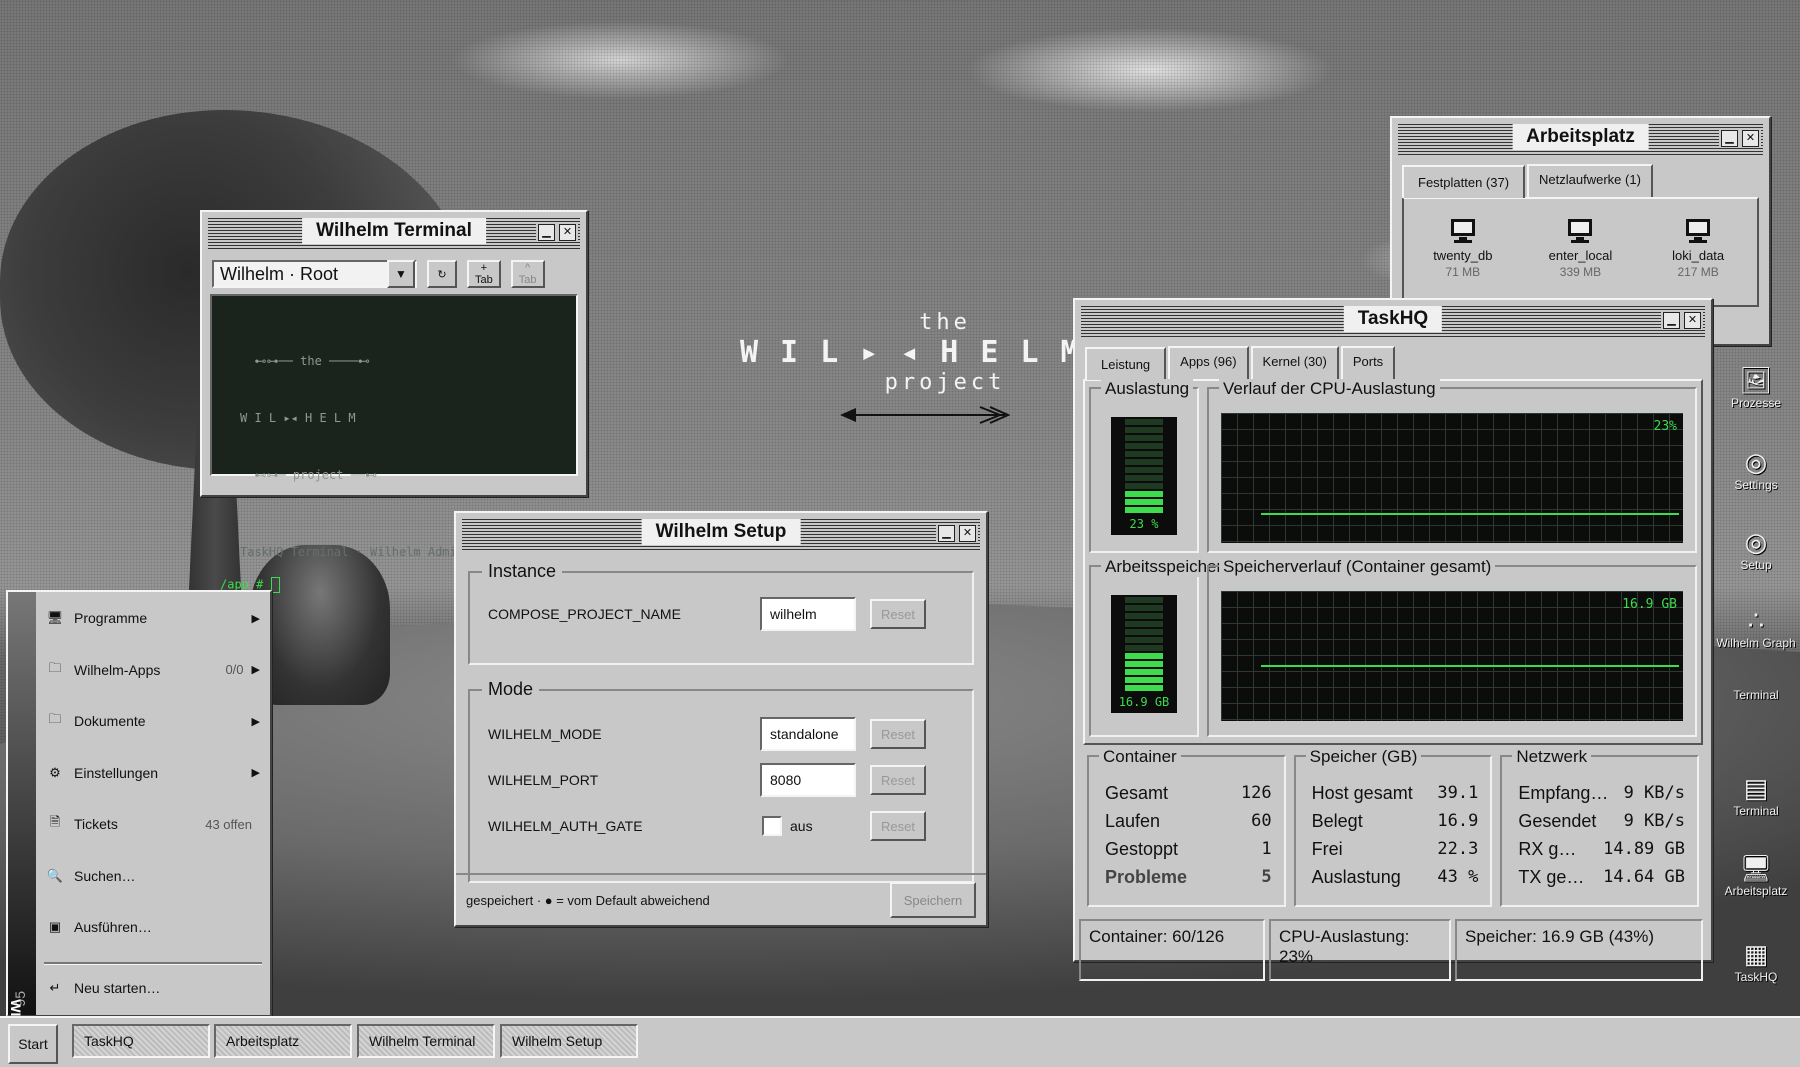 This screenshot has height=1067, width=1800. I want to click on status-memory: Speicher: 16.9 GB (43%), so click(1579, 950).